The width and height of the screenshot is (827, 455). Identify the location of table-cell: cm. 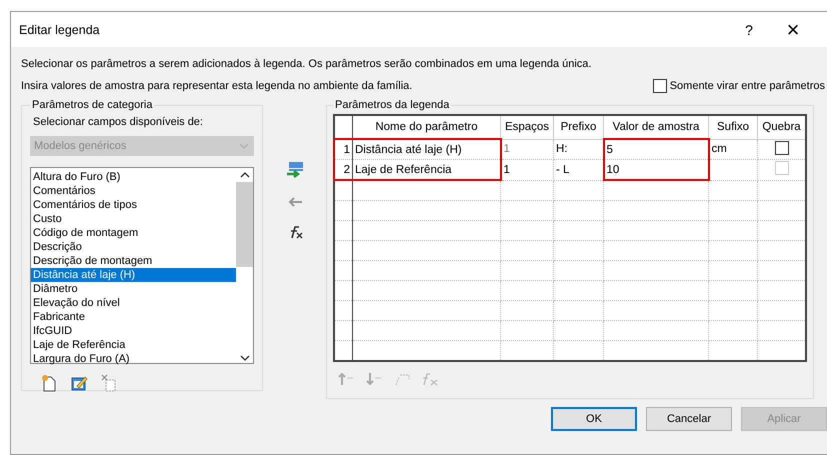
(733, 149).